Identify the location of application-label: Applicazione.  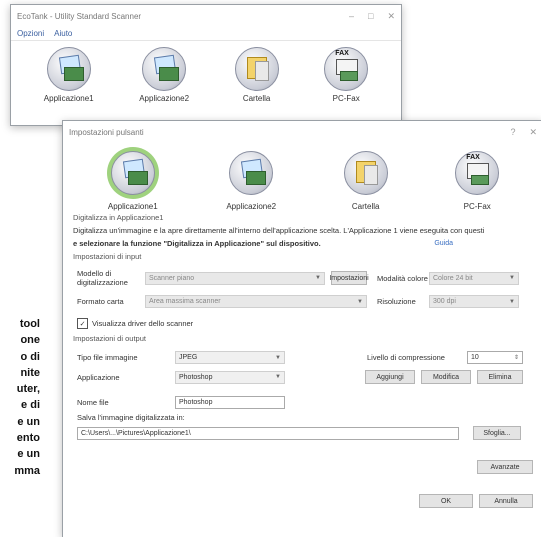
(98, 377).